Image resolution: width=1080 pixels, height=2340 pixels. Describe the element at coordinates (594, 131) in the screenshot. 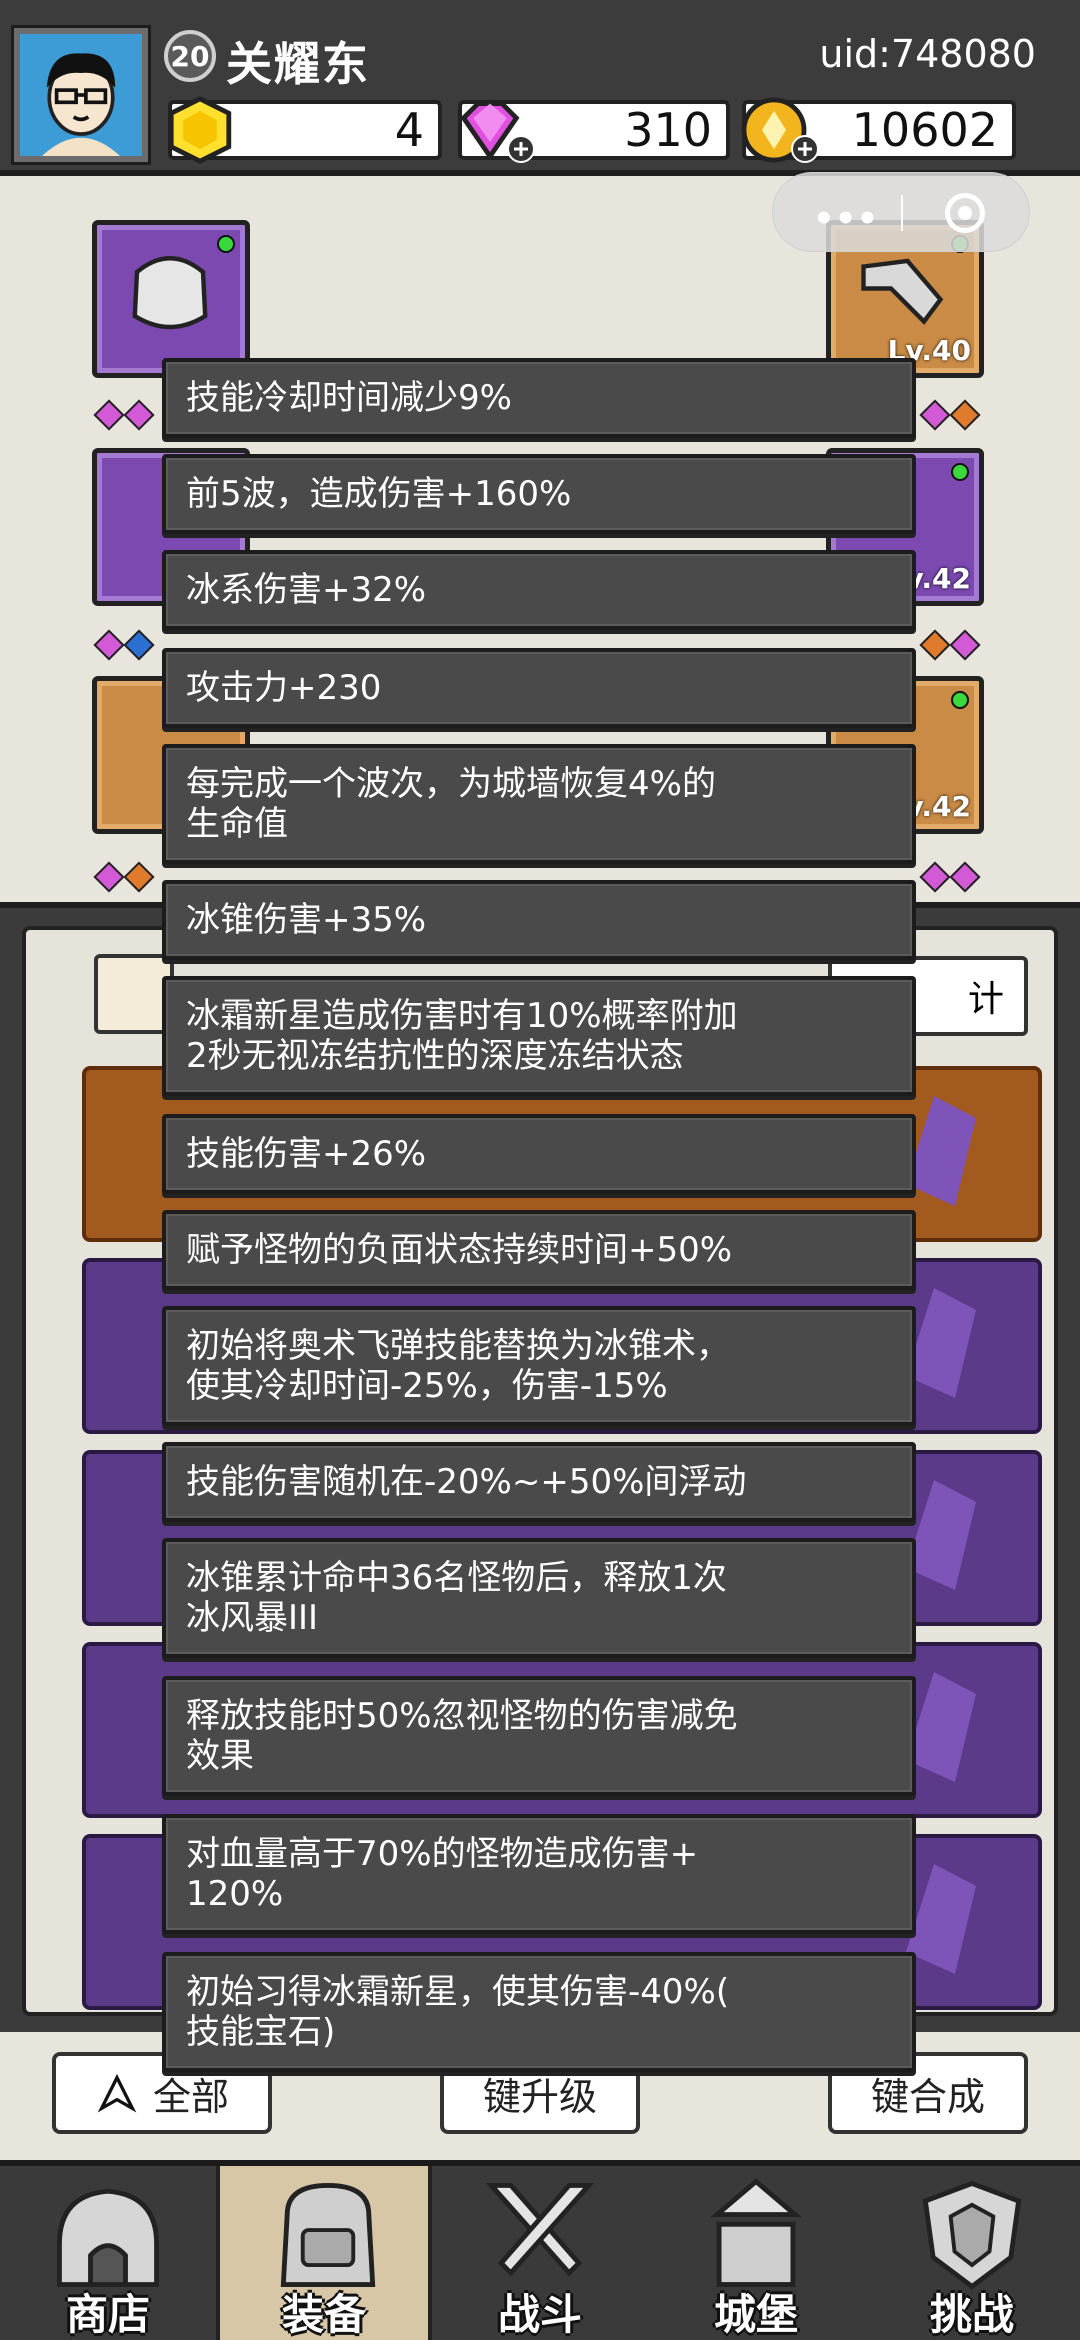

I see `resource-diamond: 310` at that location.